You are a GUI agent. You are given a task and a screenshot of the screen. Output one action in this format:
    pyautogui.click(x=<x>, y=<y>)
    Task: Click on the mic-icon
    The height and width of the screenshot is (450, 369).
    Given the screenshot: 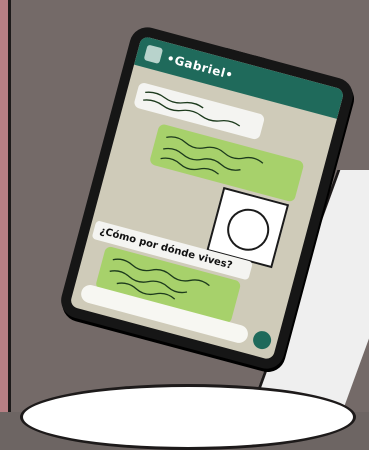 What is the action you would take?
    pyautogui.click(x=262, y=340)
    